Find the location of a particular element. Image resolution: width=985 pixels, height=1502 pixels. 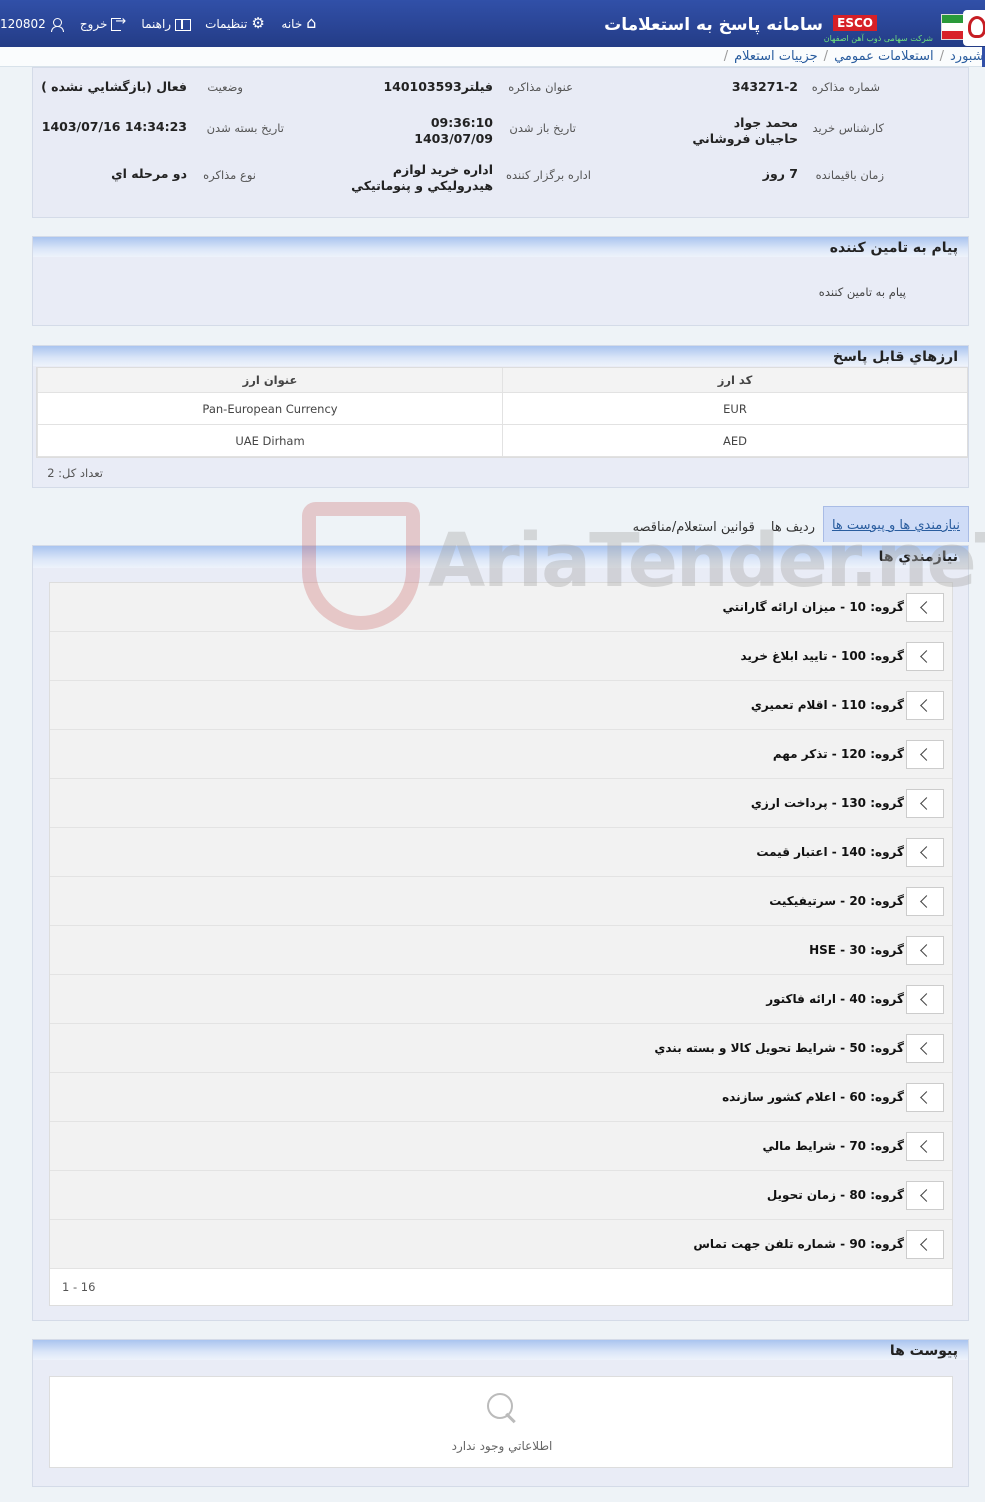

currency-title: Pan-European Currency is located at coordinates (269, 408).